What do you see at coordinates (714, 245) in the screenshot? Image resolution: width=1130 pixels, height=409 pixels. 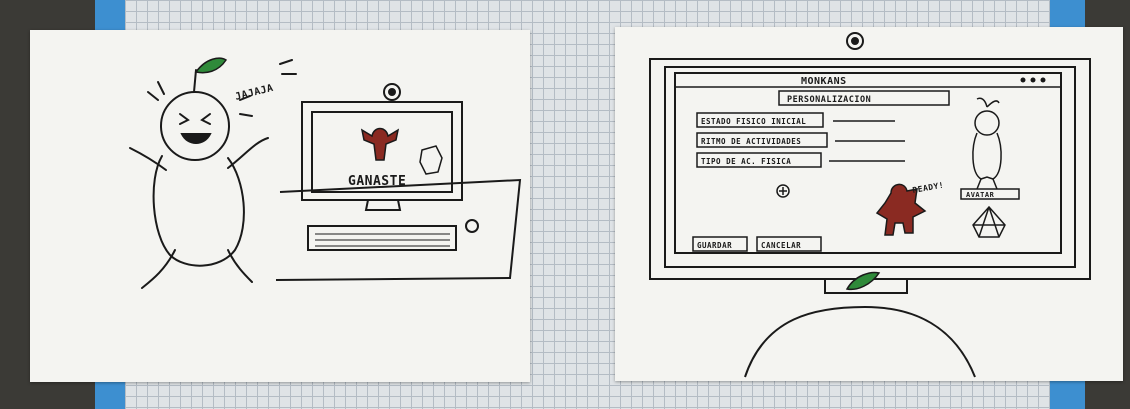 I see `save-button-label: GUARDAR` at bounding box center [714, 245].